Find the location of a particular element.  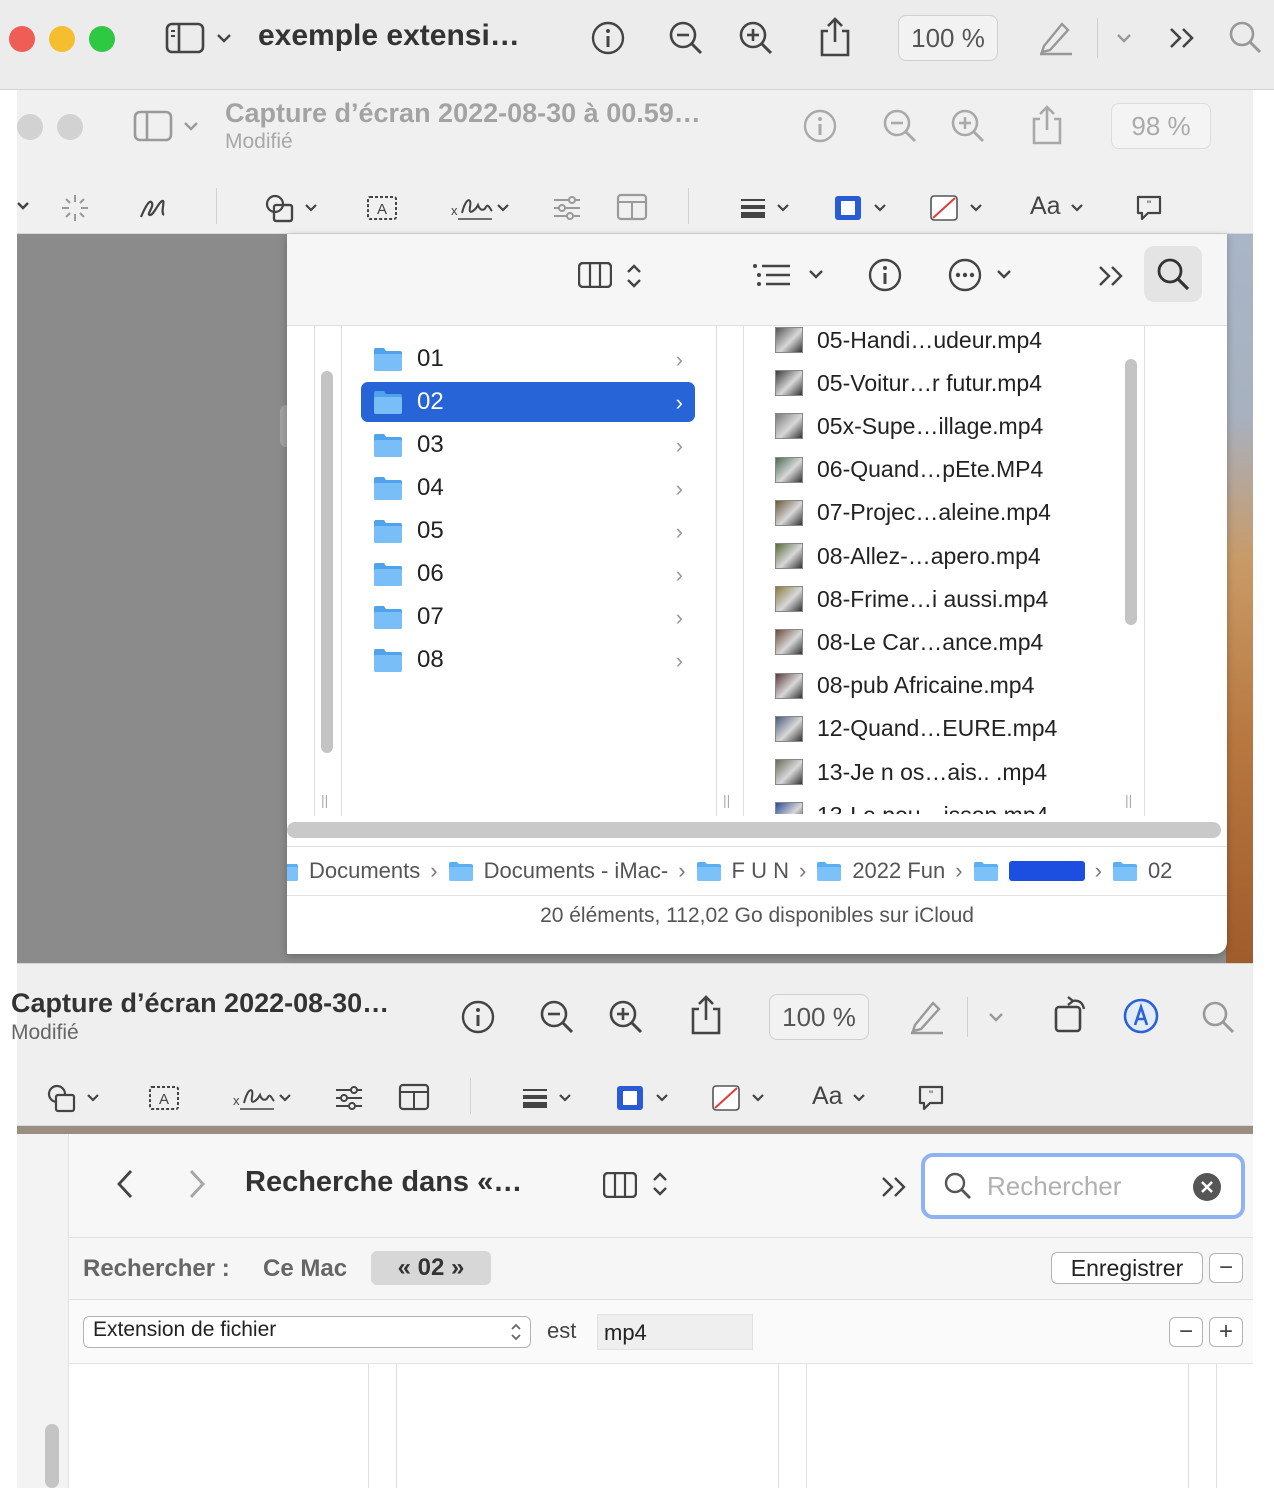

clear-search-icon is located at coordinates (1207, 1187).